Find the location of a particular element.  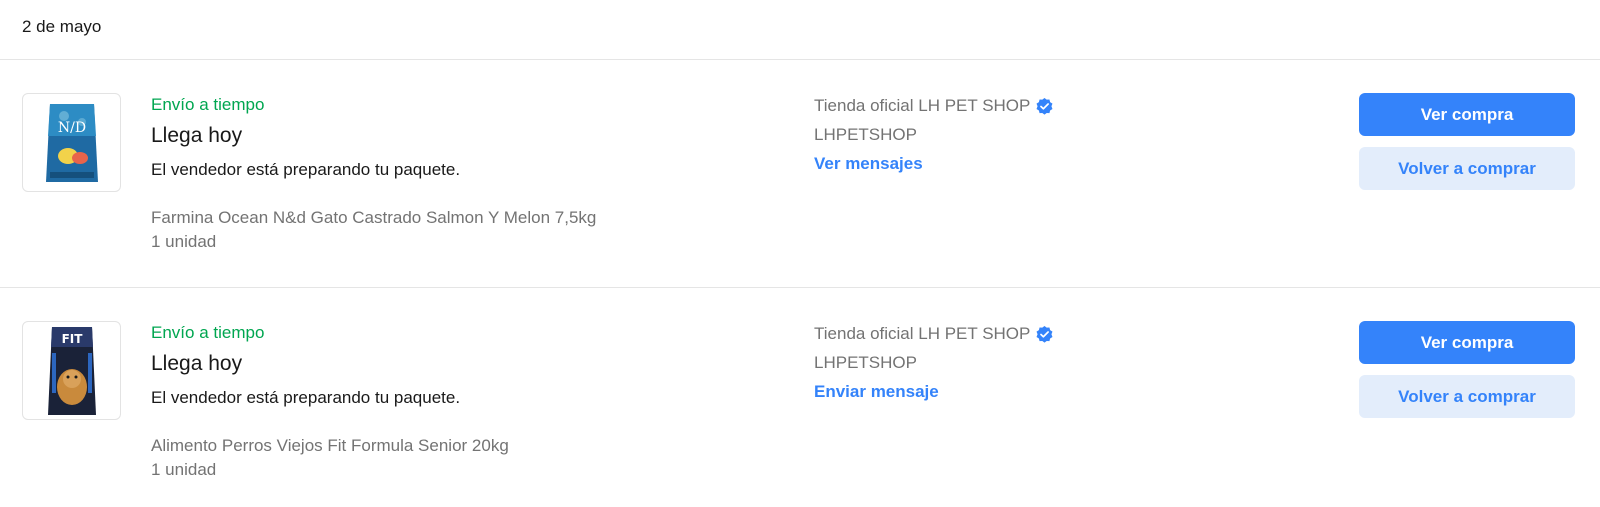

dog-food-bag-icon: FIT is located at coordinates (71, 370).